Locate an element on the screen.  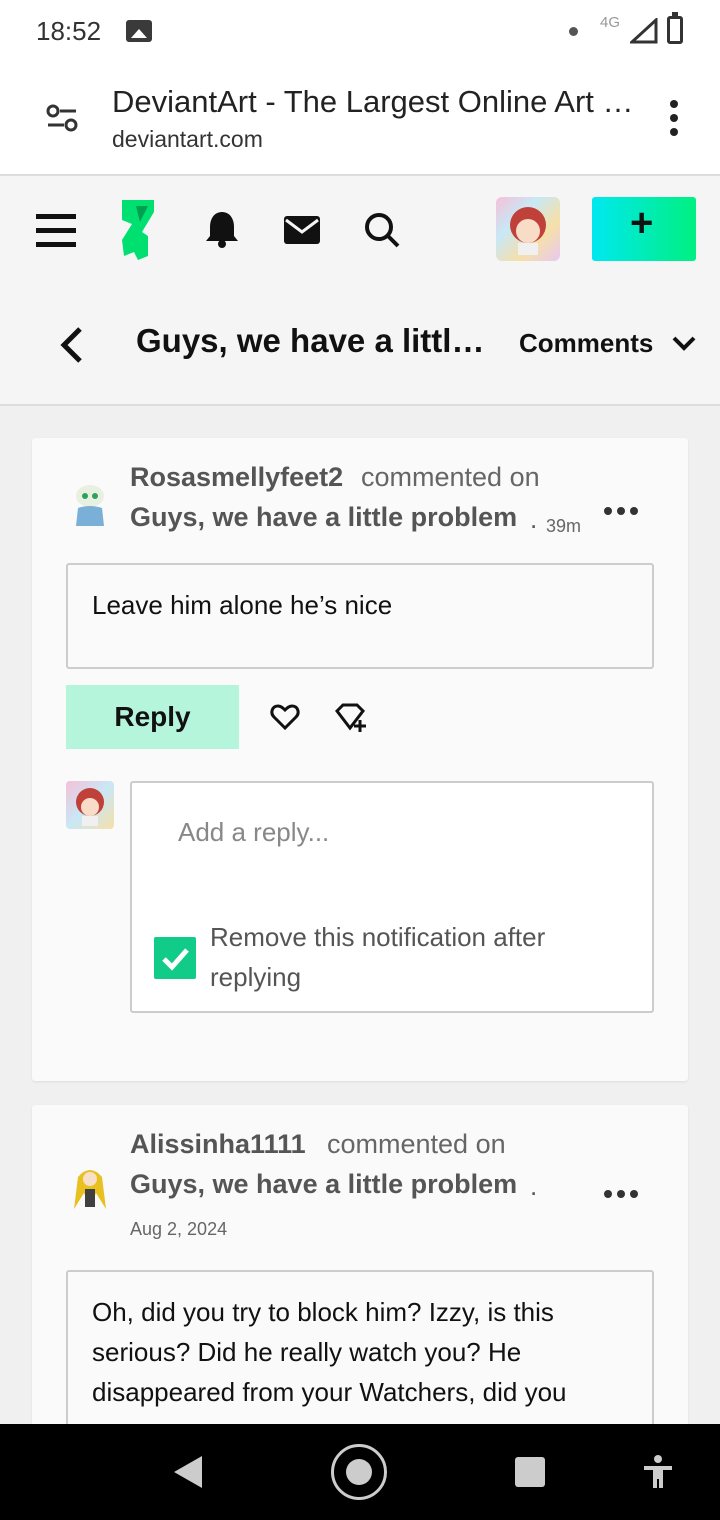
nav-home-icon is located at coordinates (359, 1472).